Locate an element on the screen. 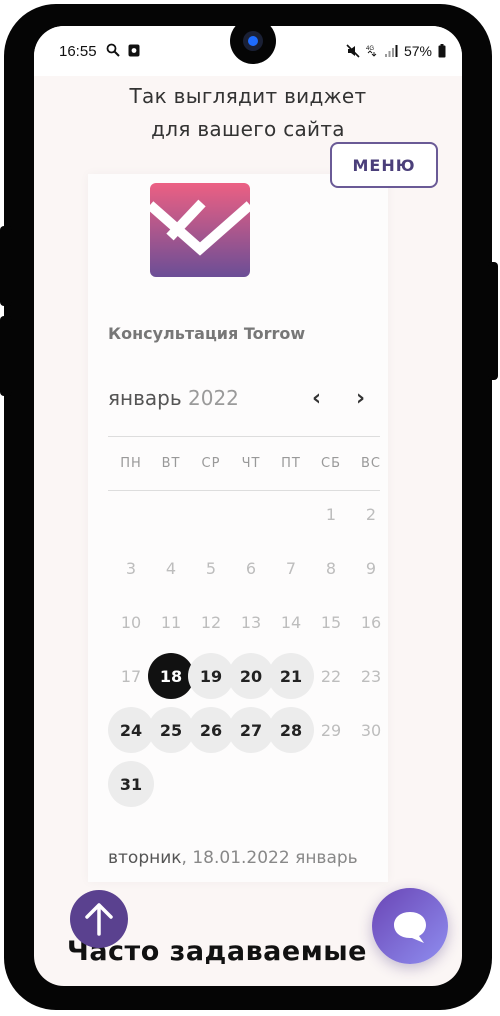  menu-button: МЕНЮ is located at coordinates (384, 165).